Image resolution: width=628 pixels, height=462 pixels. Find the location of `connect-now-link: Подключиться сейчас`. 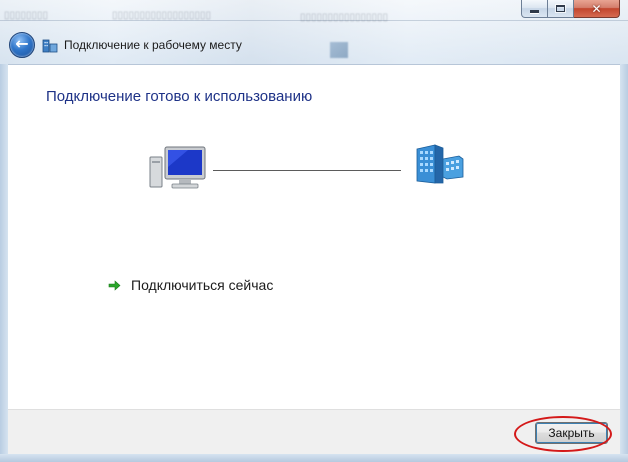

connect-now-link: Подключиться сейчас is located at coordinates (190, 285).